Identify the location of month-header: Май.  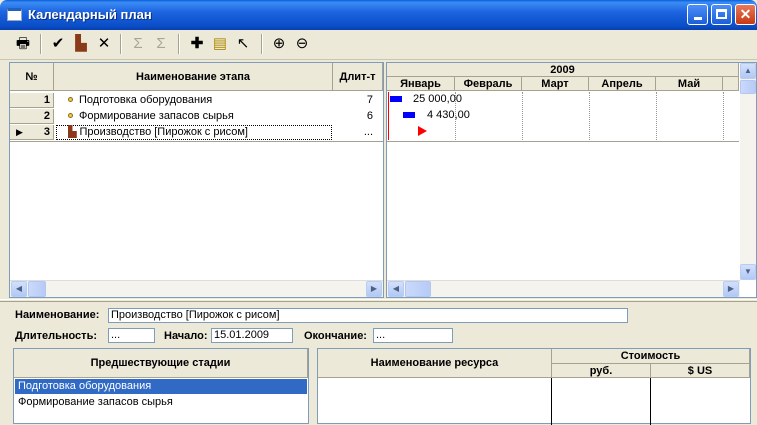
(689, 84).